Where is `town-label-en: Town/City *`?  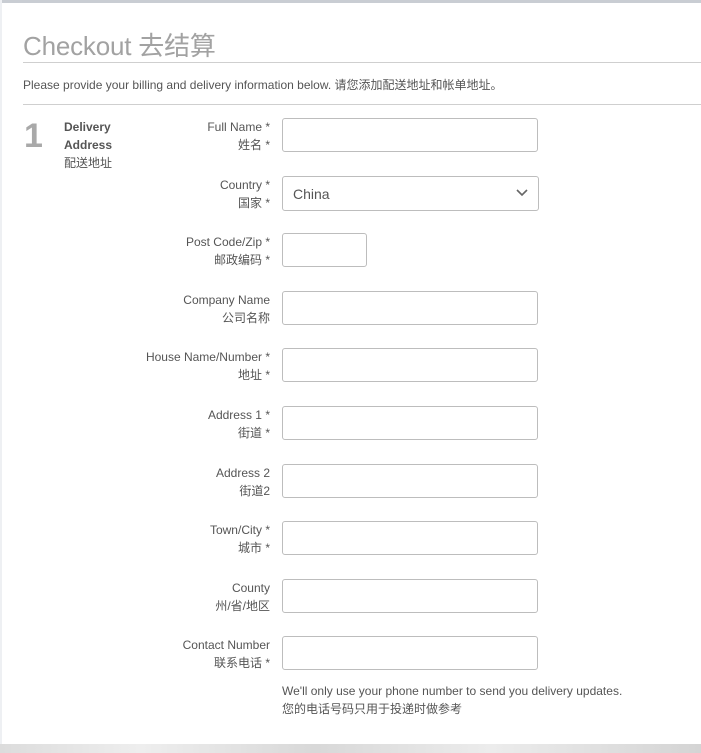 town-label-en: Town/City * is located at coordinates (239, 530).